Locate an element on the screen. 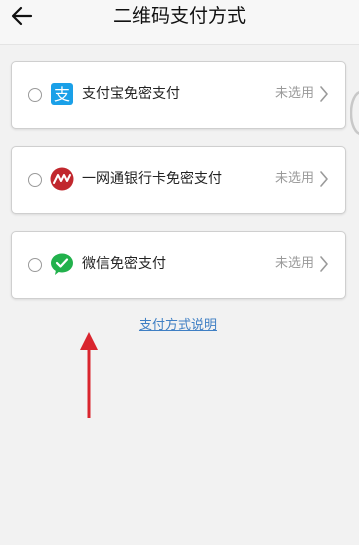  yiwangtong-logo-icon is located at coordinates (62, 179).